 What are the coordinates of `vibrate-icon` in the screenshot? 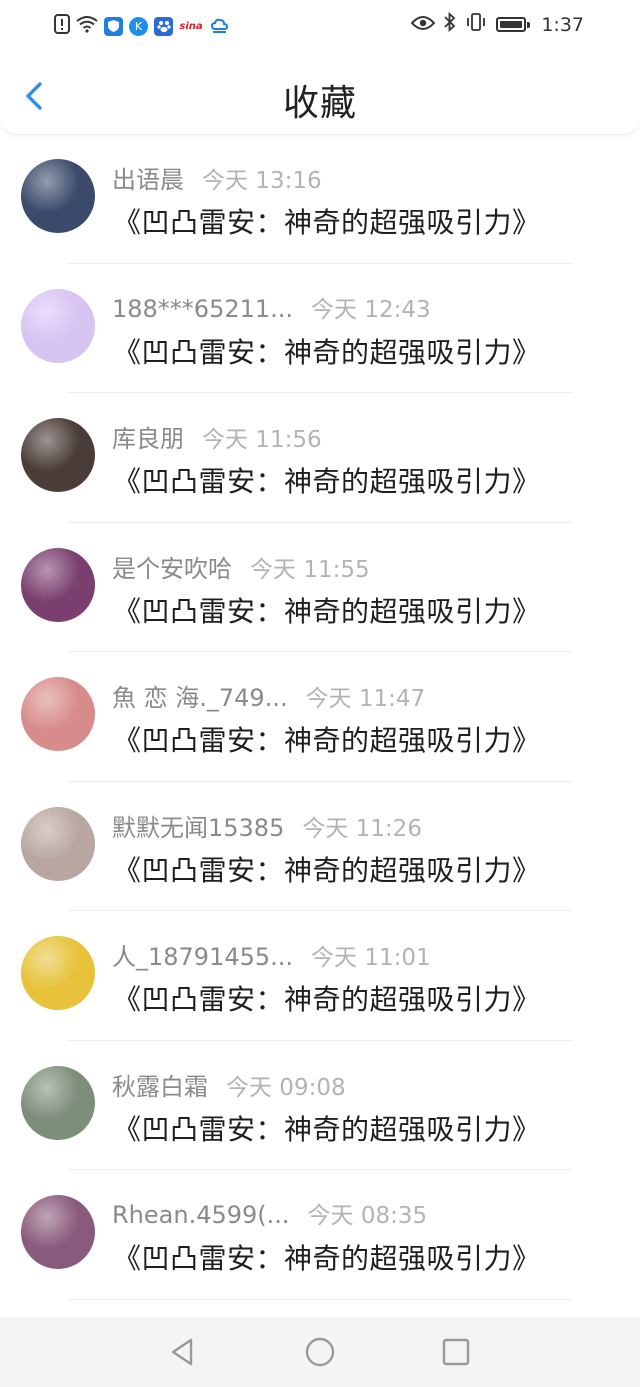 It's located at (476, 24).